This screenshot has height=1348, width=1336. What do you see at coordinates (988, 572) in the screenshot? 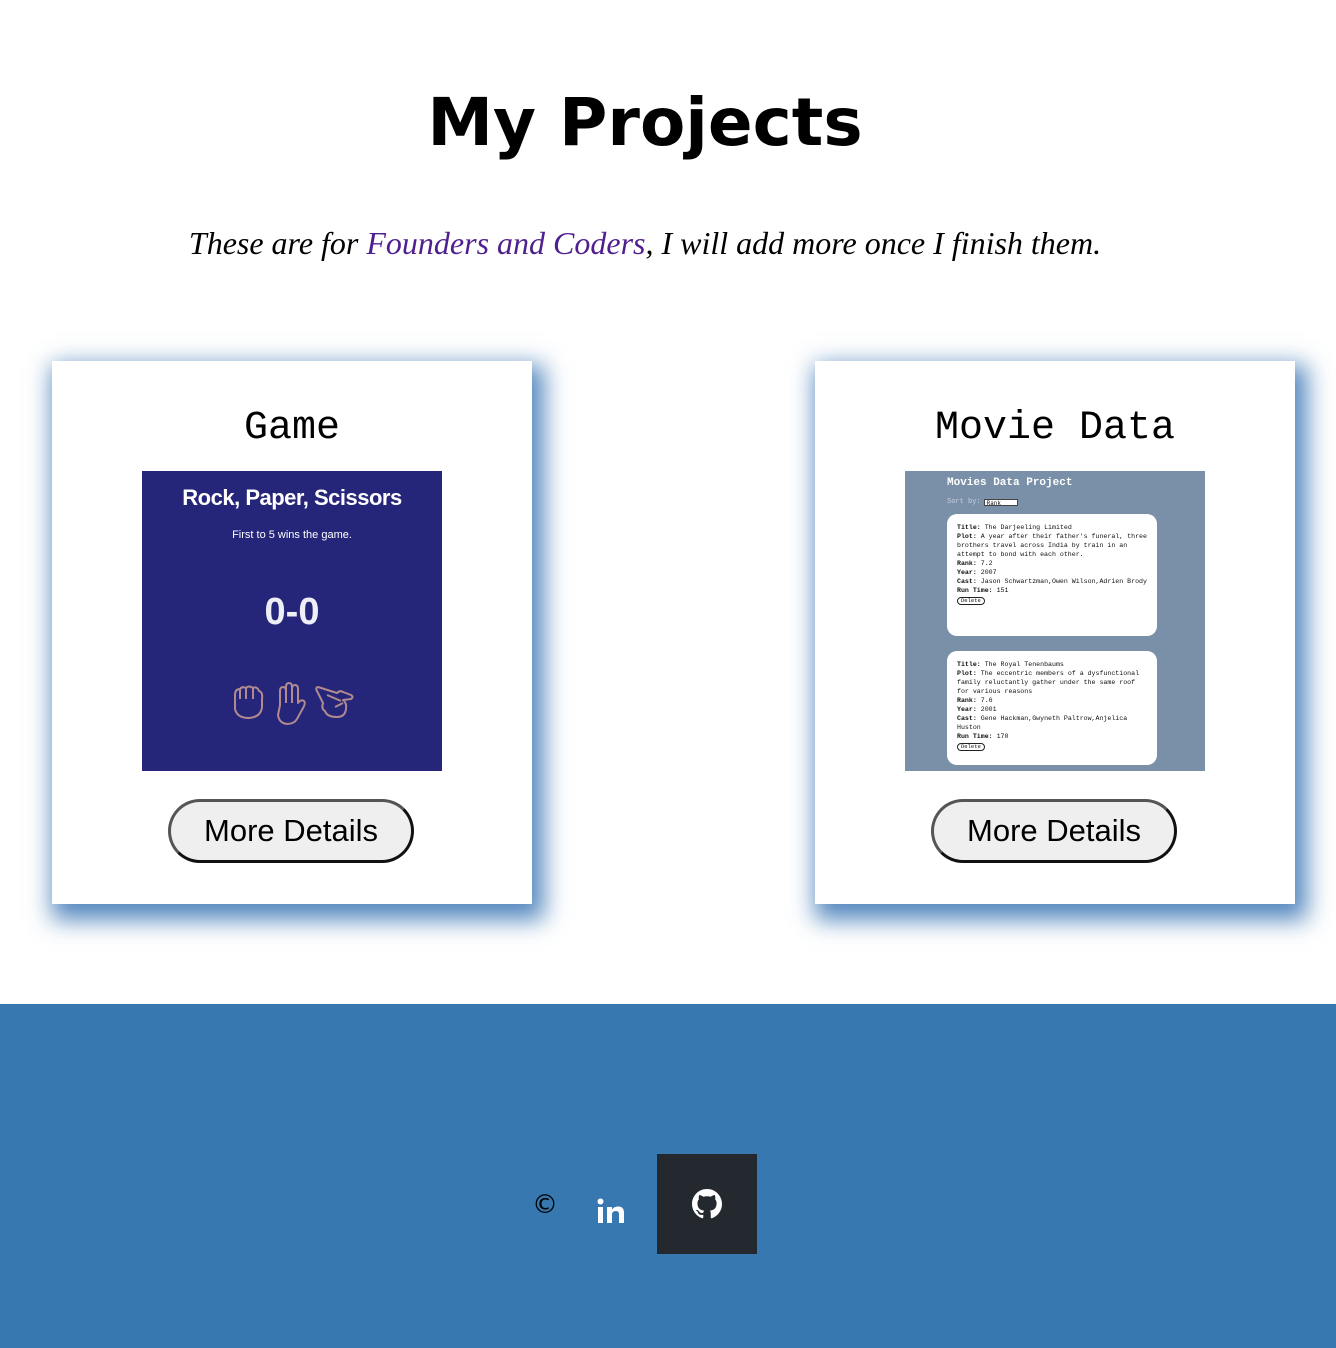
I see `movie-year: 2007` at bounding box center [988, 572].